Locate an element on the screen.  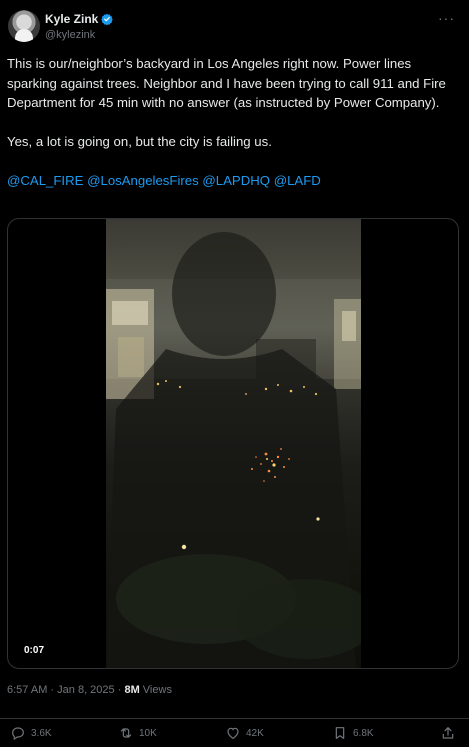
video-timestamp: 0:07 is located at coordinates (34, 650).